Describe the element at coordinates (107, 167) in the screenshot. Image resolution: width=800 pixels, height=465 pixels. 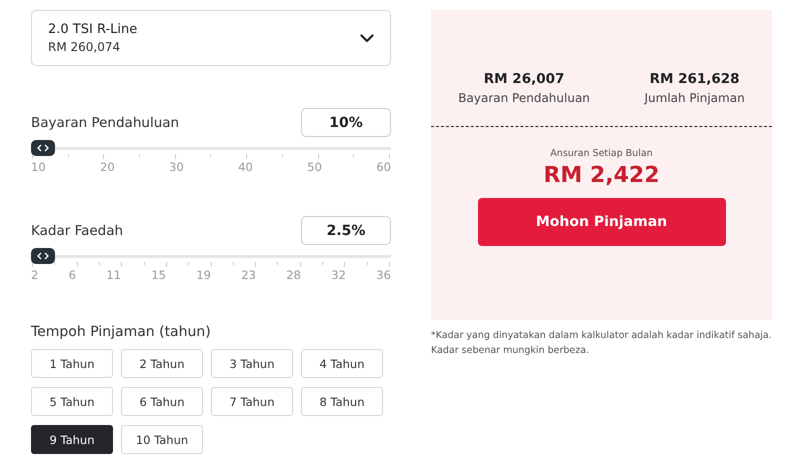
I see `tick-label: 20` at that location.